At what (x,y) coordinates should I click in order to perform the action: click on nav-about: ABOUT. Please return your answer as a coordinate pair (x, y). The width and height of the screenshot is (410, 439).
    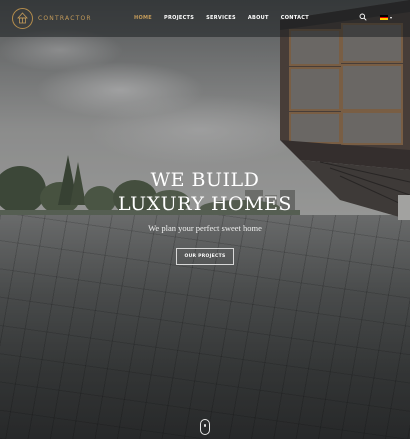
    Looking at the image, I should click on (258, 18).